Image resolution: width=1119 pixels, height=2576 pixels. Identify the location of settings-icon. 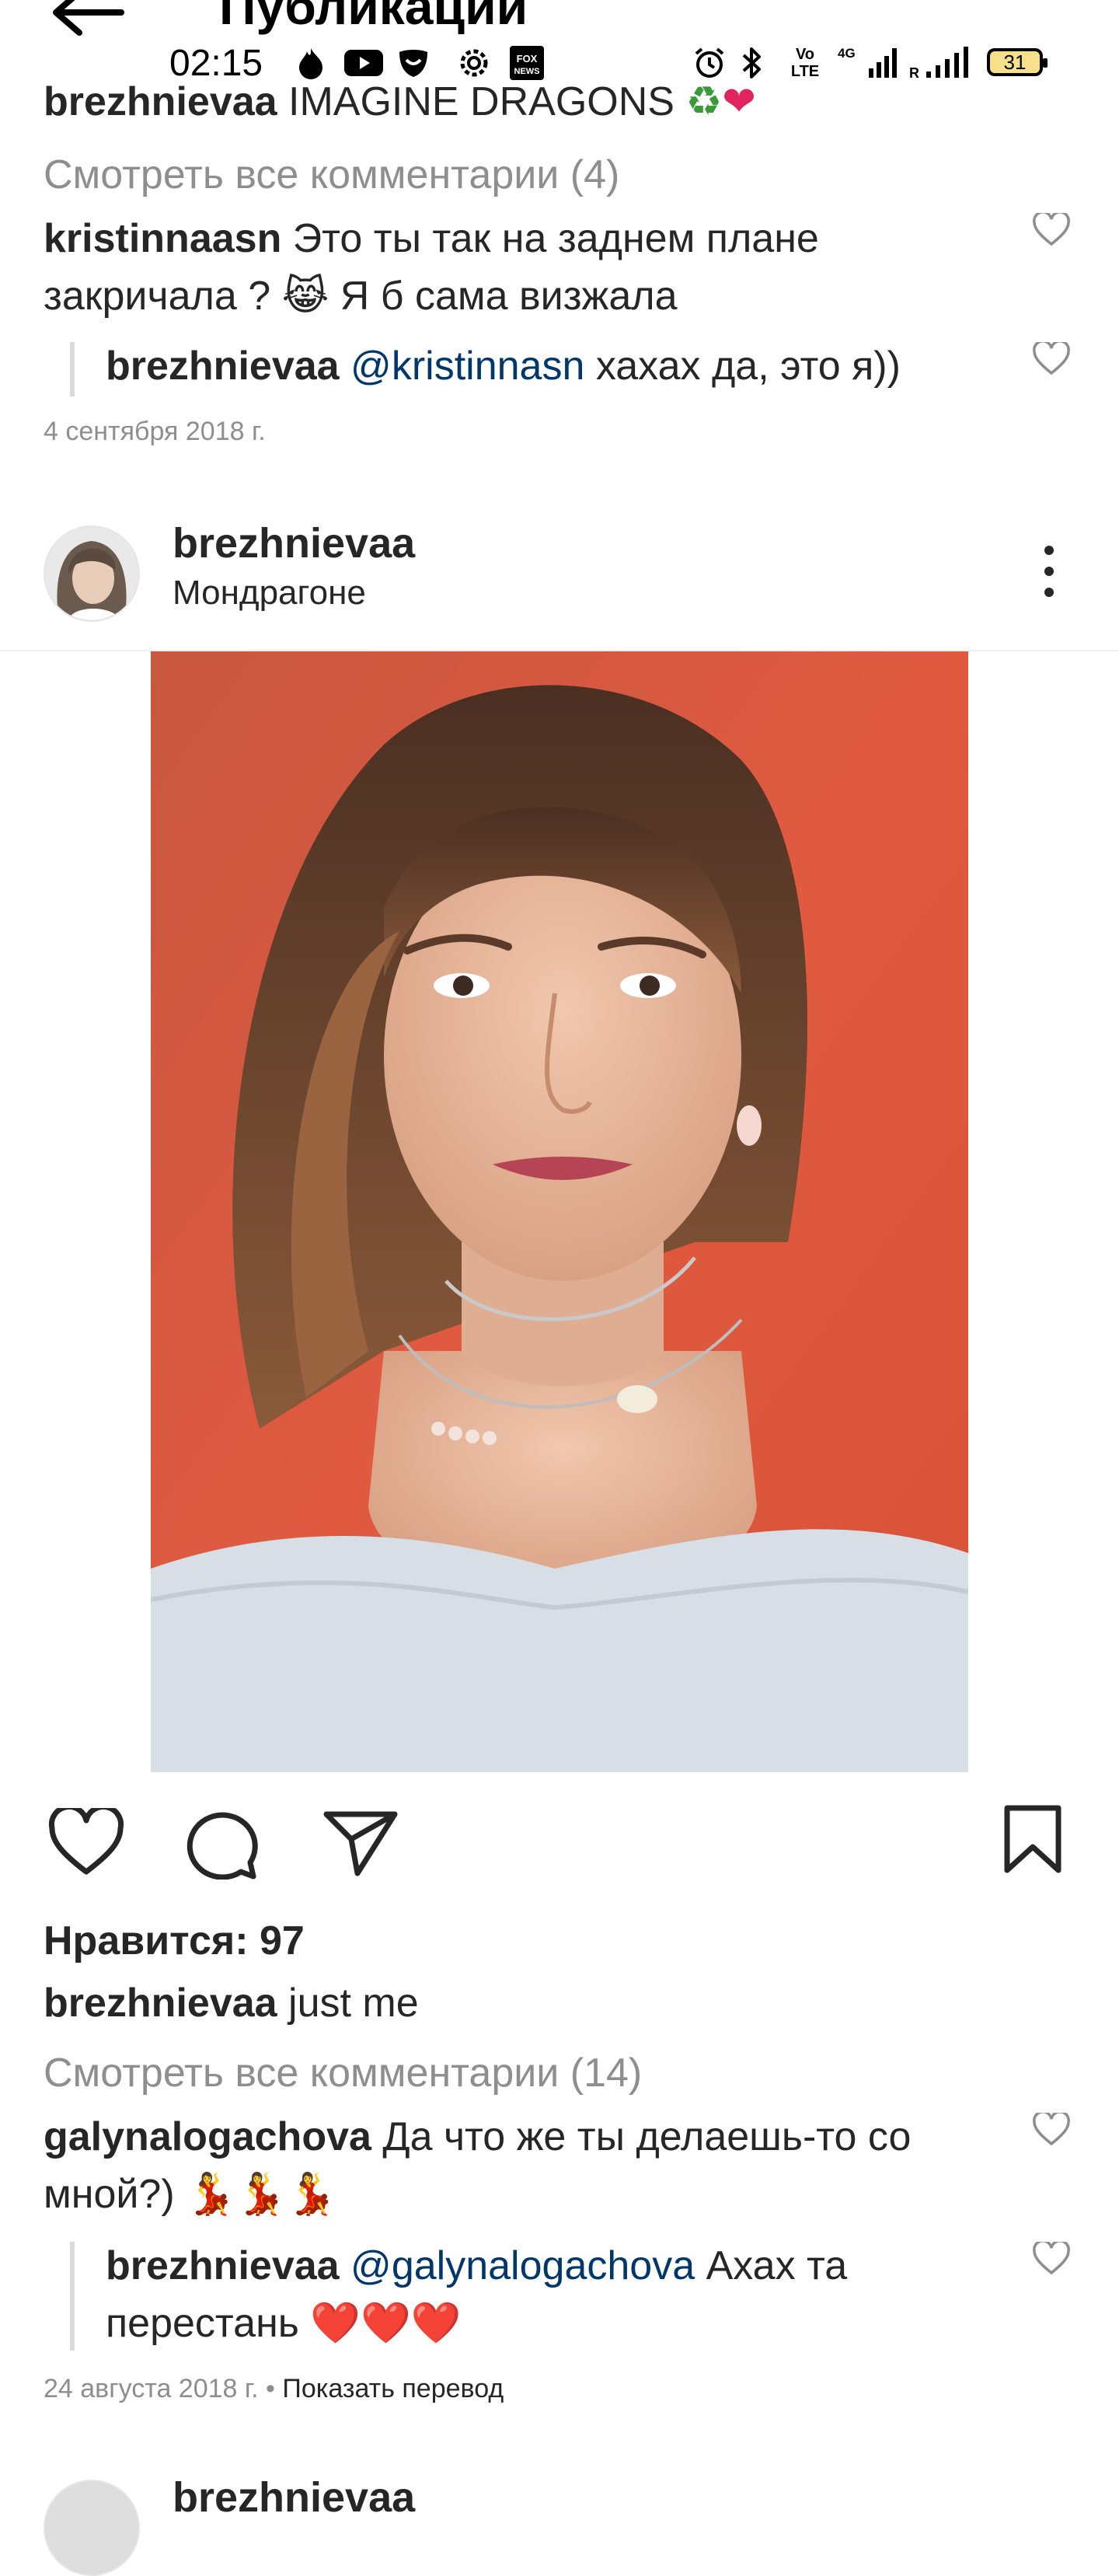
(474, 63).